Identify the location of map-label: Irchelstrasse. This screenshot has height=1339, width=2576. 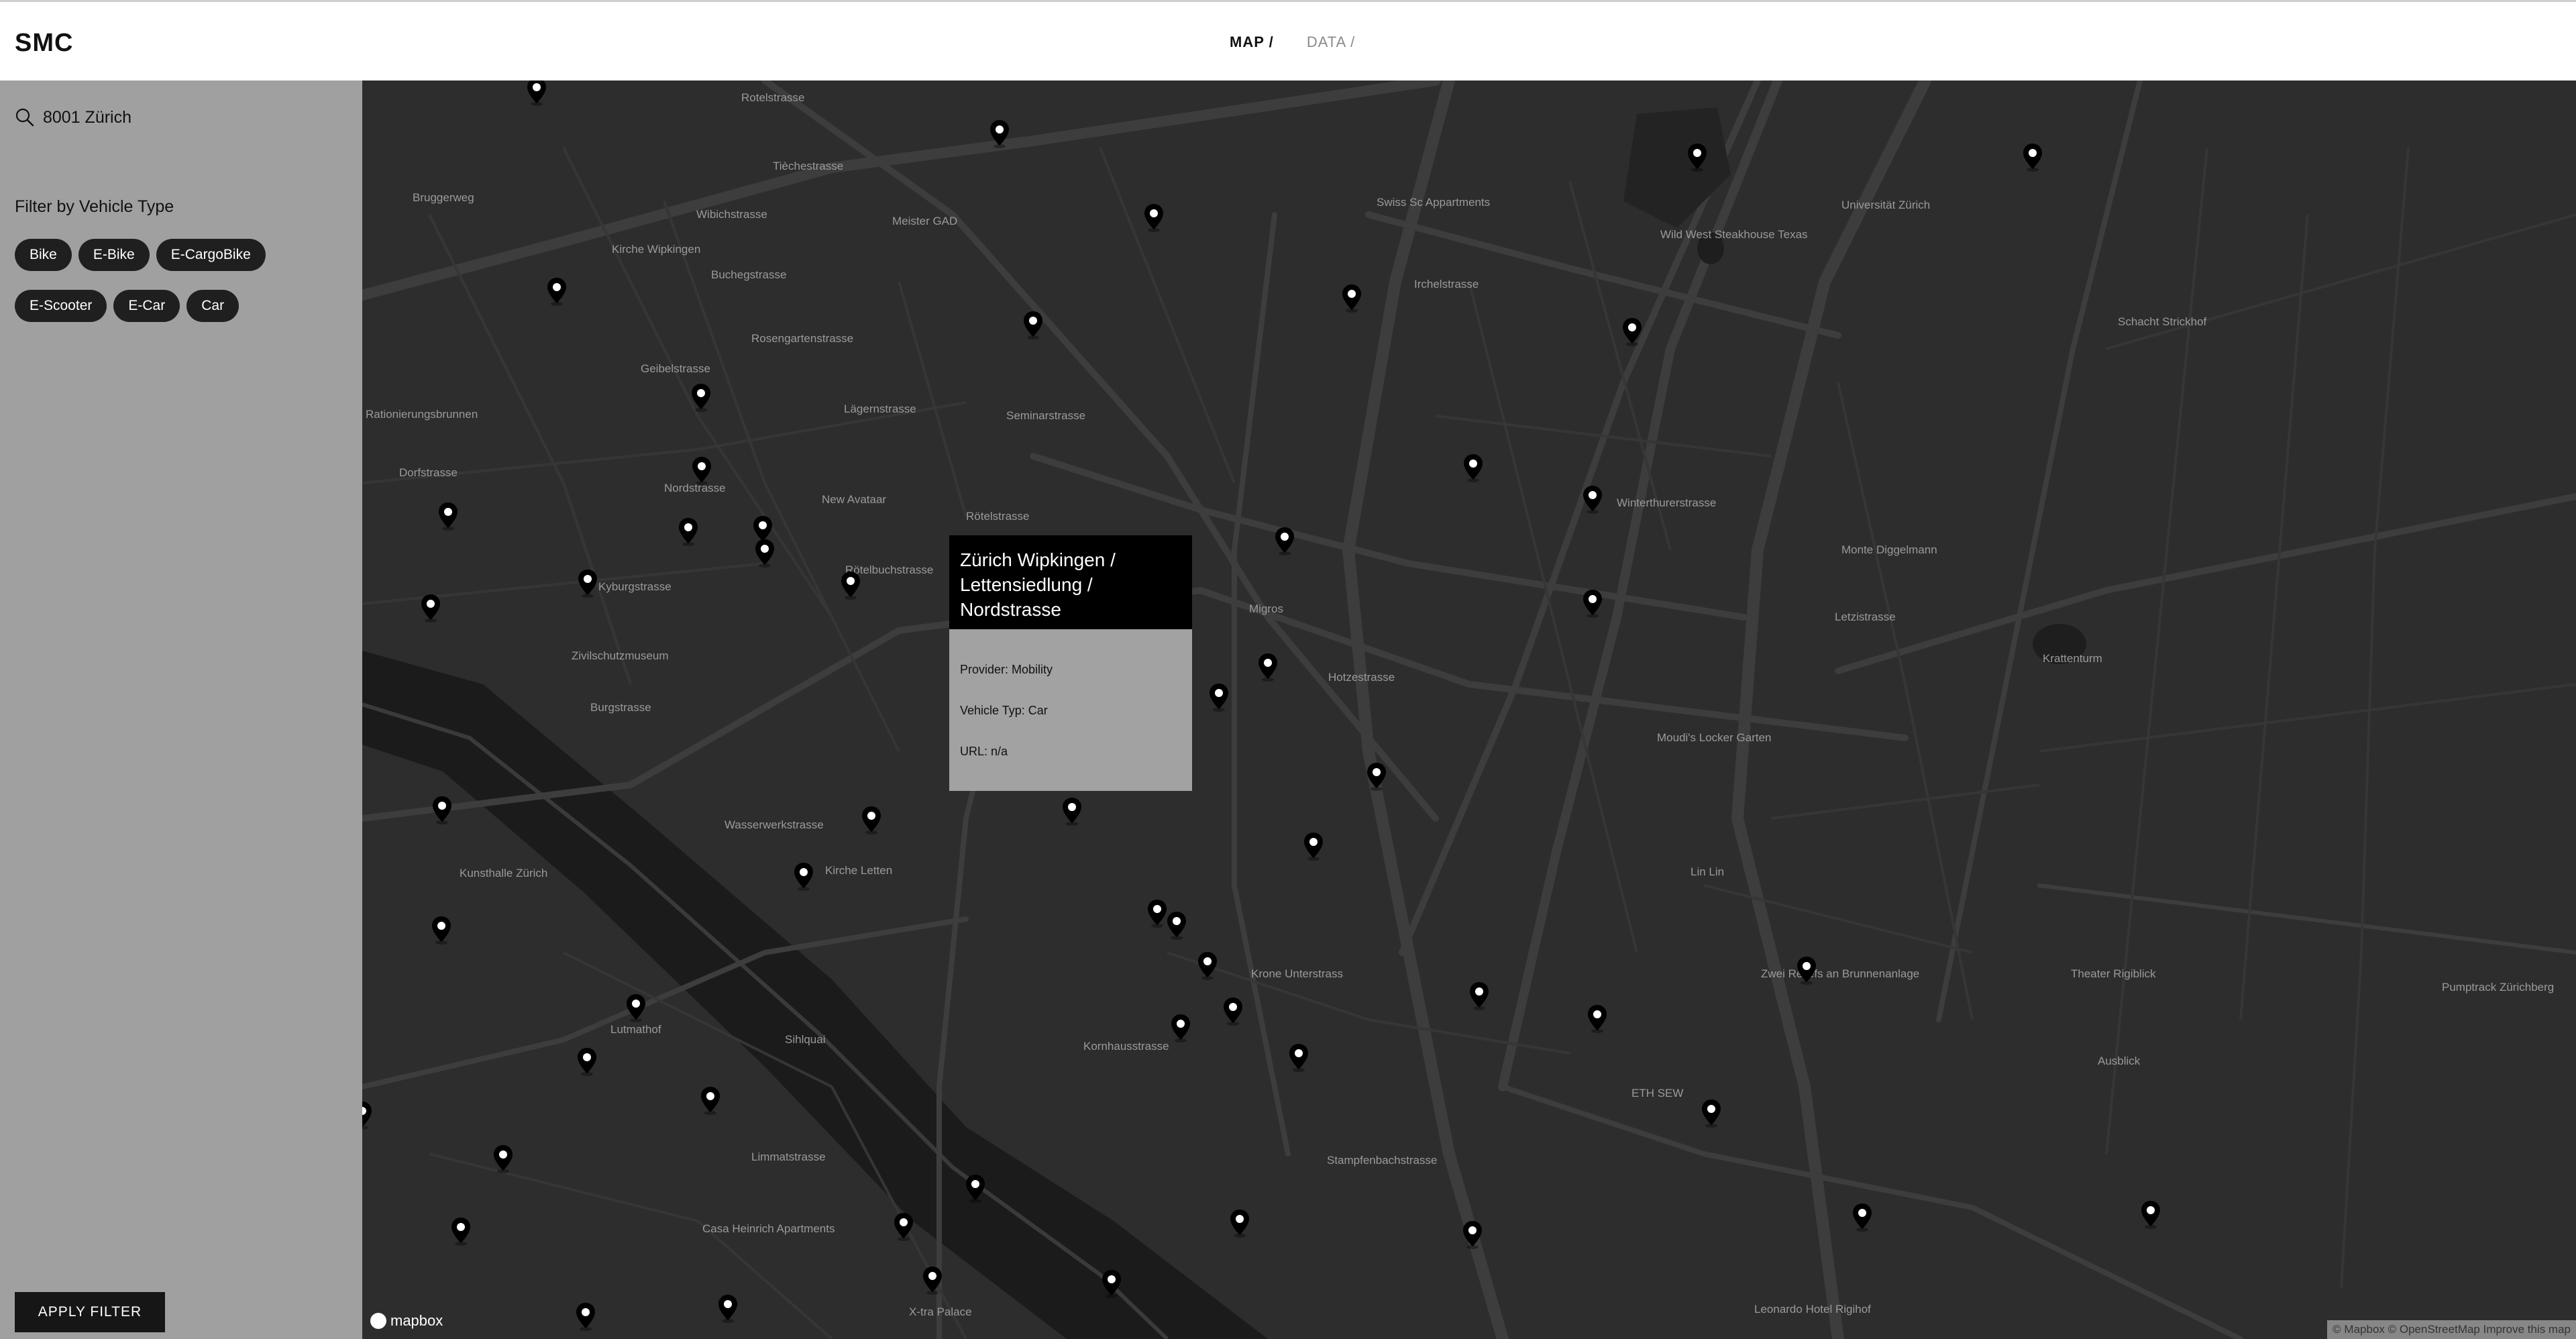
(1446, 284).